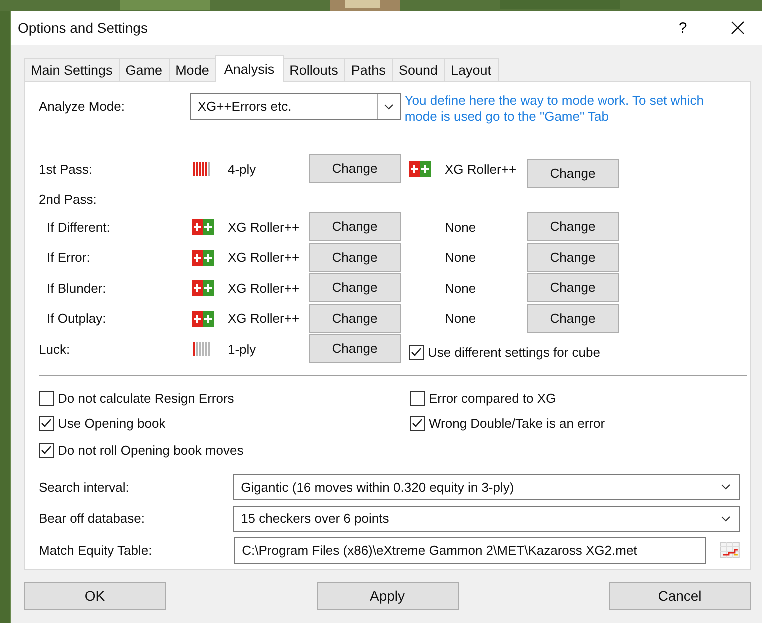 Image resolution: width=762 pixels, height=623 pixels. Describe the element at coordinates (92, 518) in the screenshot. I see `field-label: Bear off database:` at that location.